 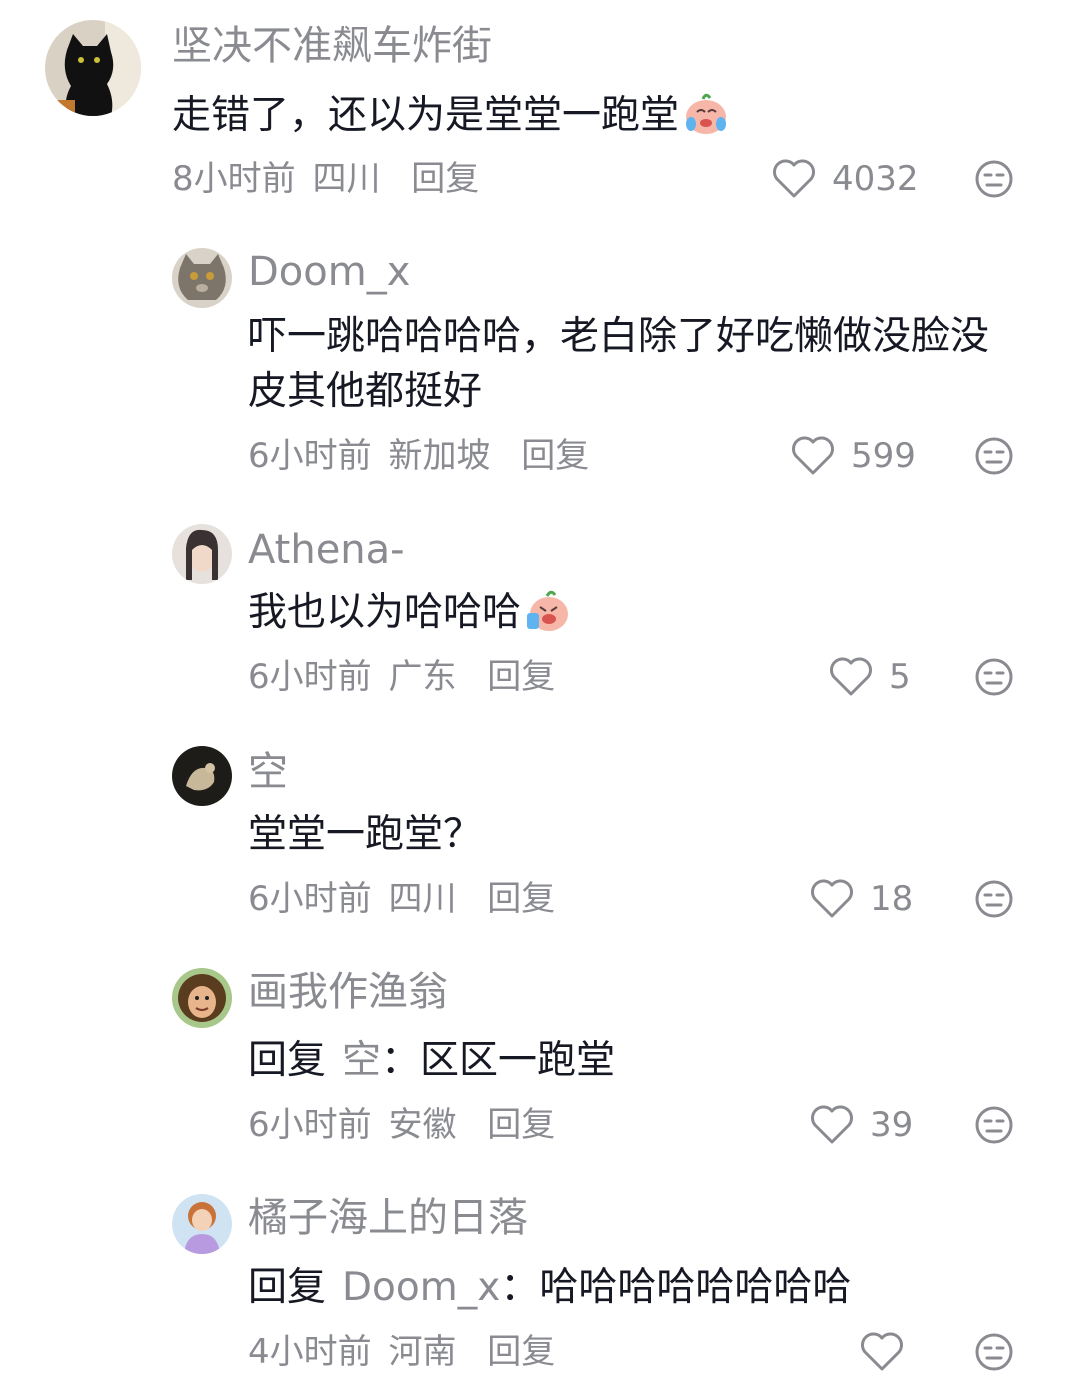 I want to click on comment-text: 堂堂一跑堂？, so click(x=365, y=834).